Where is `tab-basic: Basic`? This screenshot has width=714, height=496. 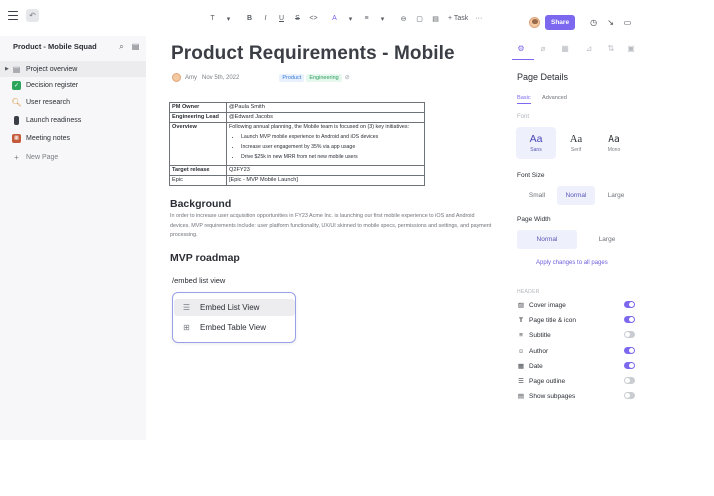
tab-basic: Basic is located at coordinates (524, 98).